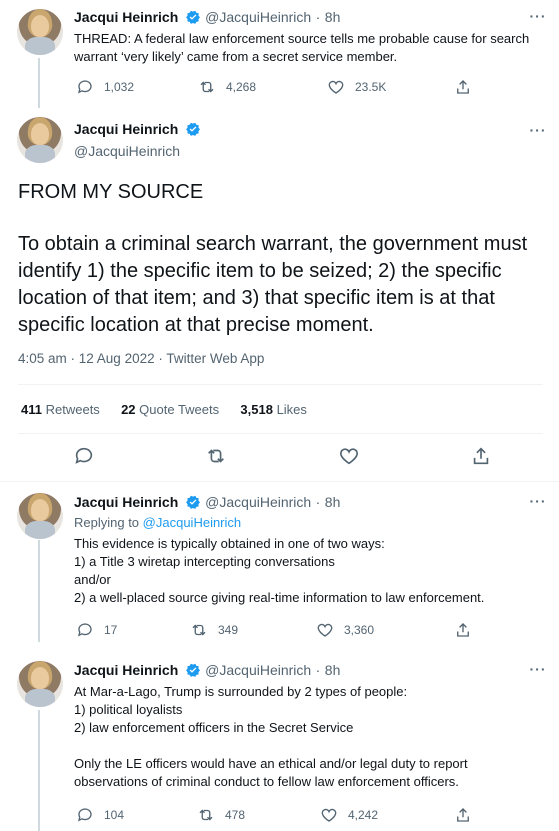 This screenshot has width=559, height=831. What do you see at coordinates (170, 409) in the screenshot?
I see `quote-tweets-stat: 22 Quote Tweets` at bounding box center [170, 409].